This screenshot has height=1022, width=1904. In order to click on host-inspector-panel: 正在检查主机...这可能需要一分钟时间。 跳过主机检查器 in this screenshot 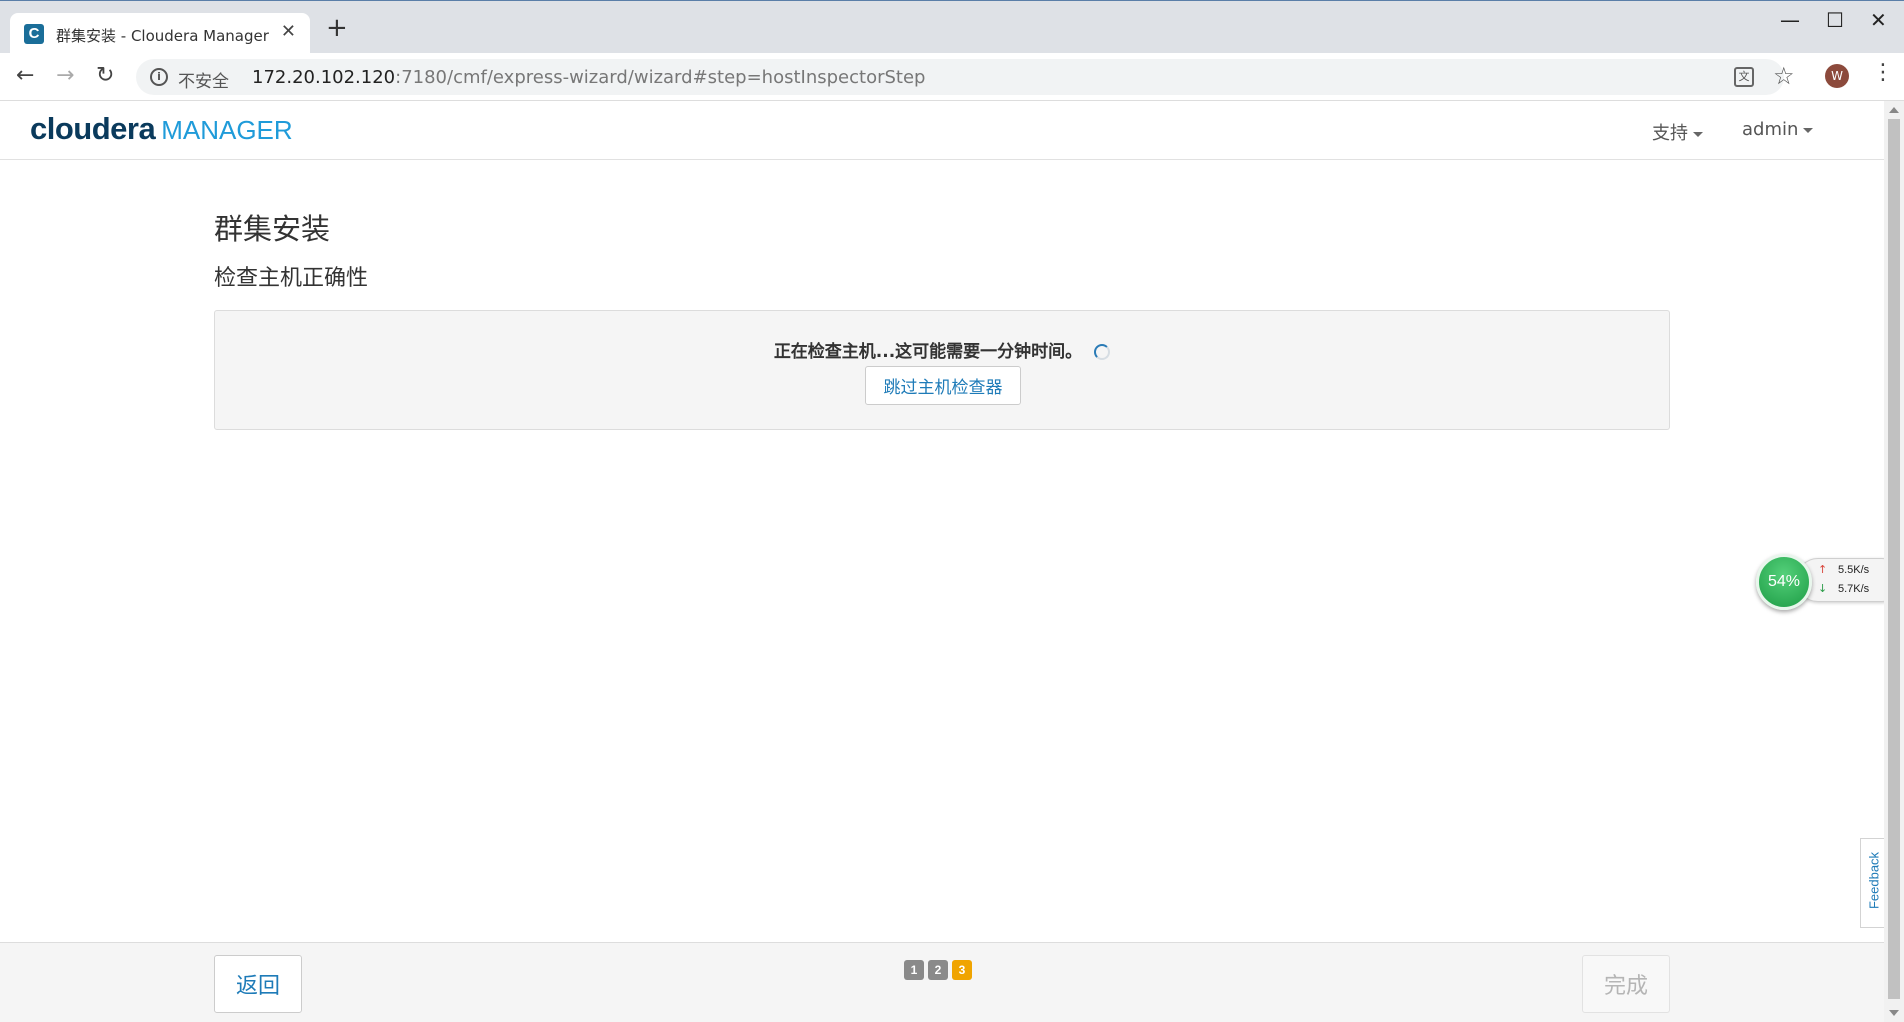, I will do `click(942, 370)`.